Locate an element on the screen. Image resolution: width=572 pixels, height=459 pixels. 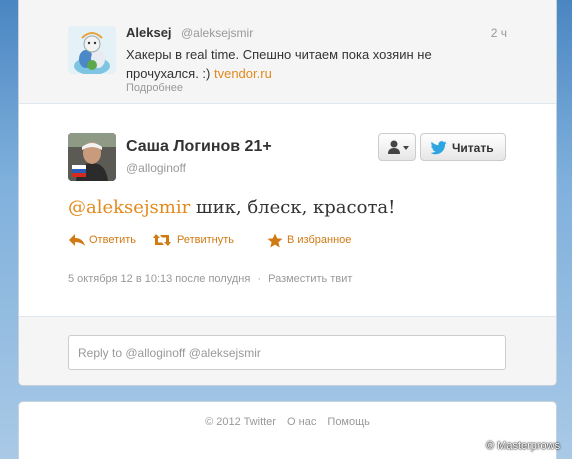
user-actions-button is located at coordinates (397, 147).